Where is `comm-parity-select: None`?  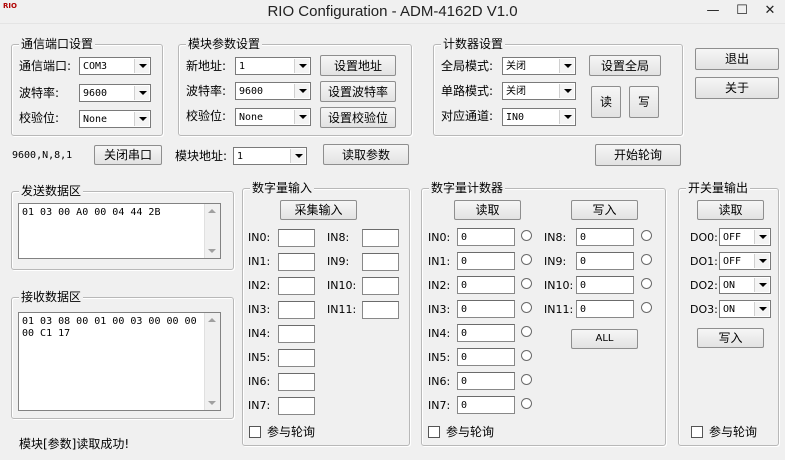
comm-parity-select: None is located at coordinates (115, 119).